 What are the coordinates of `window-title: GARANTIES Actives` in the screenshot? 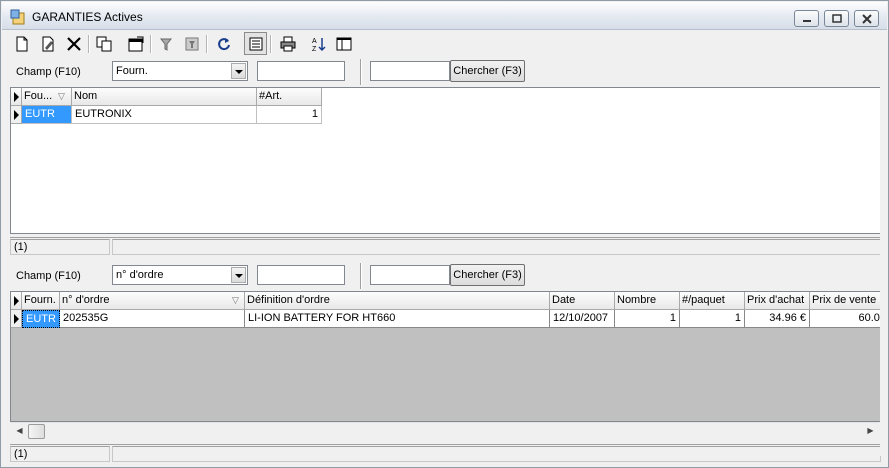 It's located at (87, 17).